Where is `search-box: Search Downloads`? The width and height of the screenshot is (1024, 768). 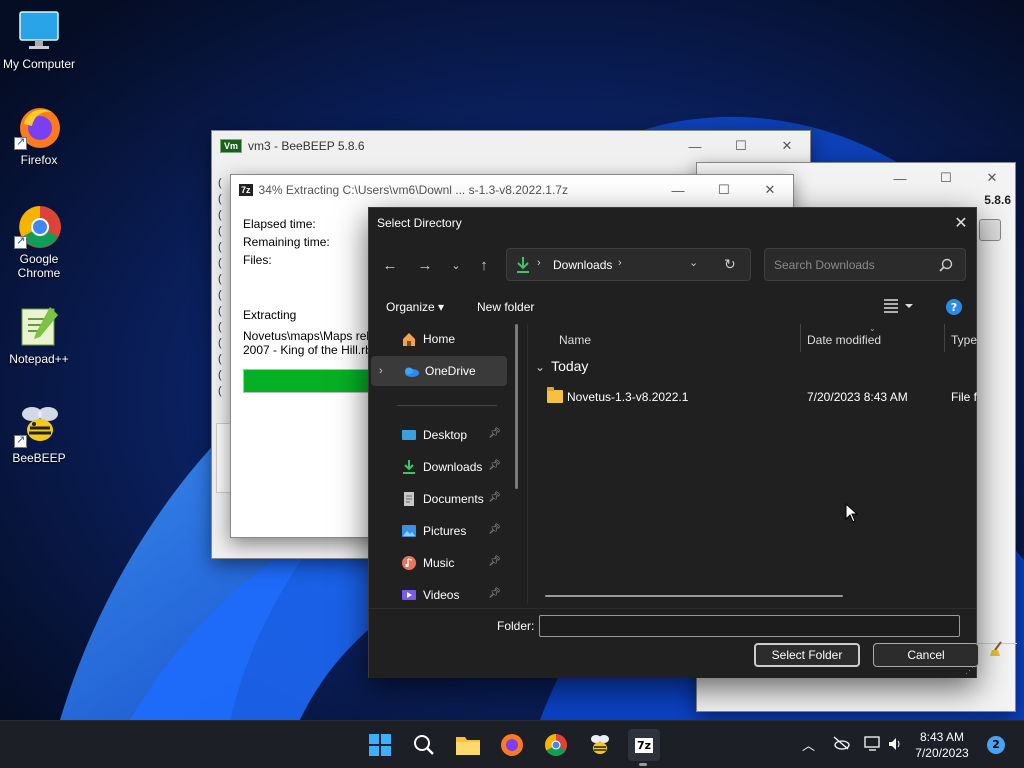
search-box: Search Downloads is located at coordinates (865, 264).